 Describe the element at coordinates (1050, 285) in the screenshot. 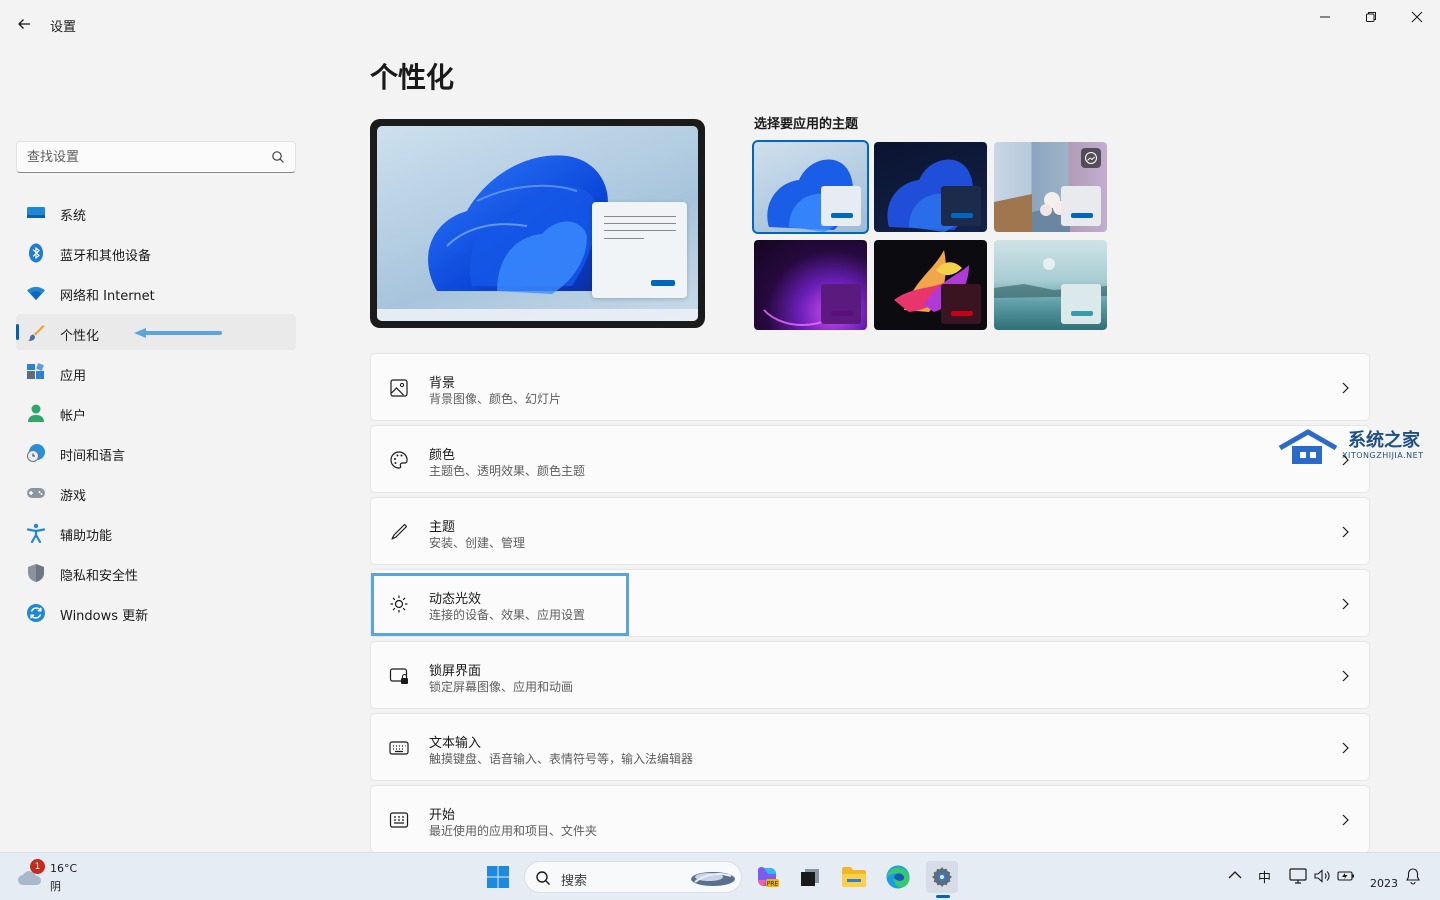

I see `theme-thumbnail-flow` at that location.